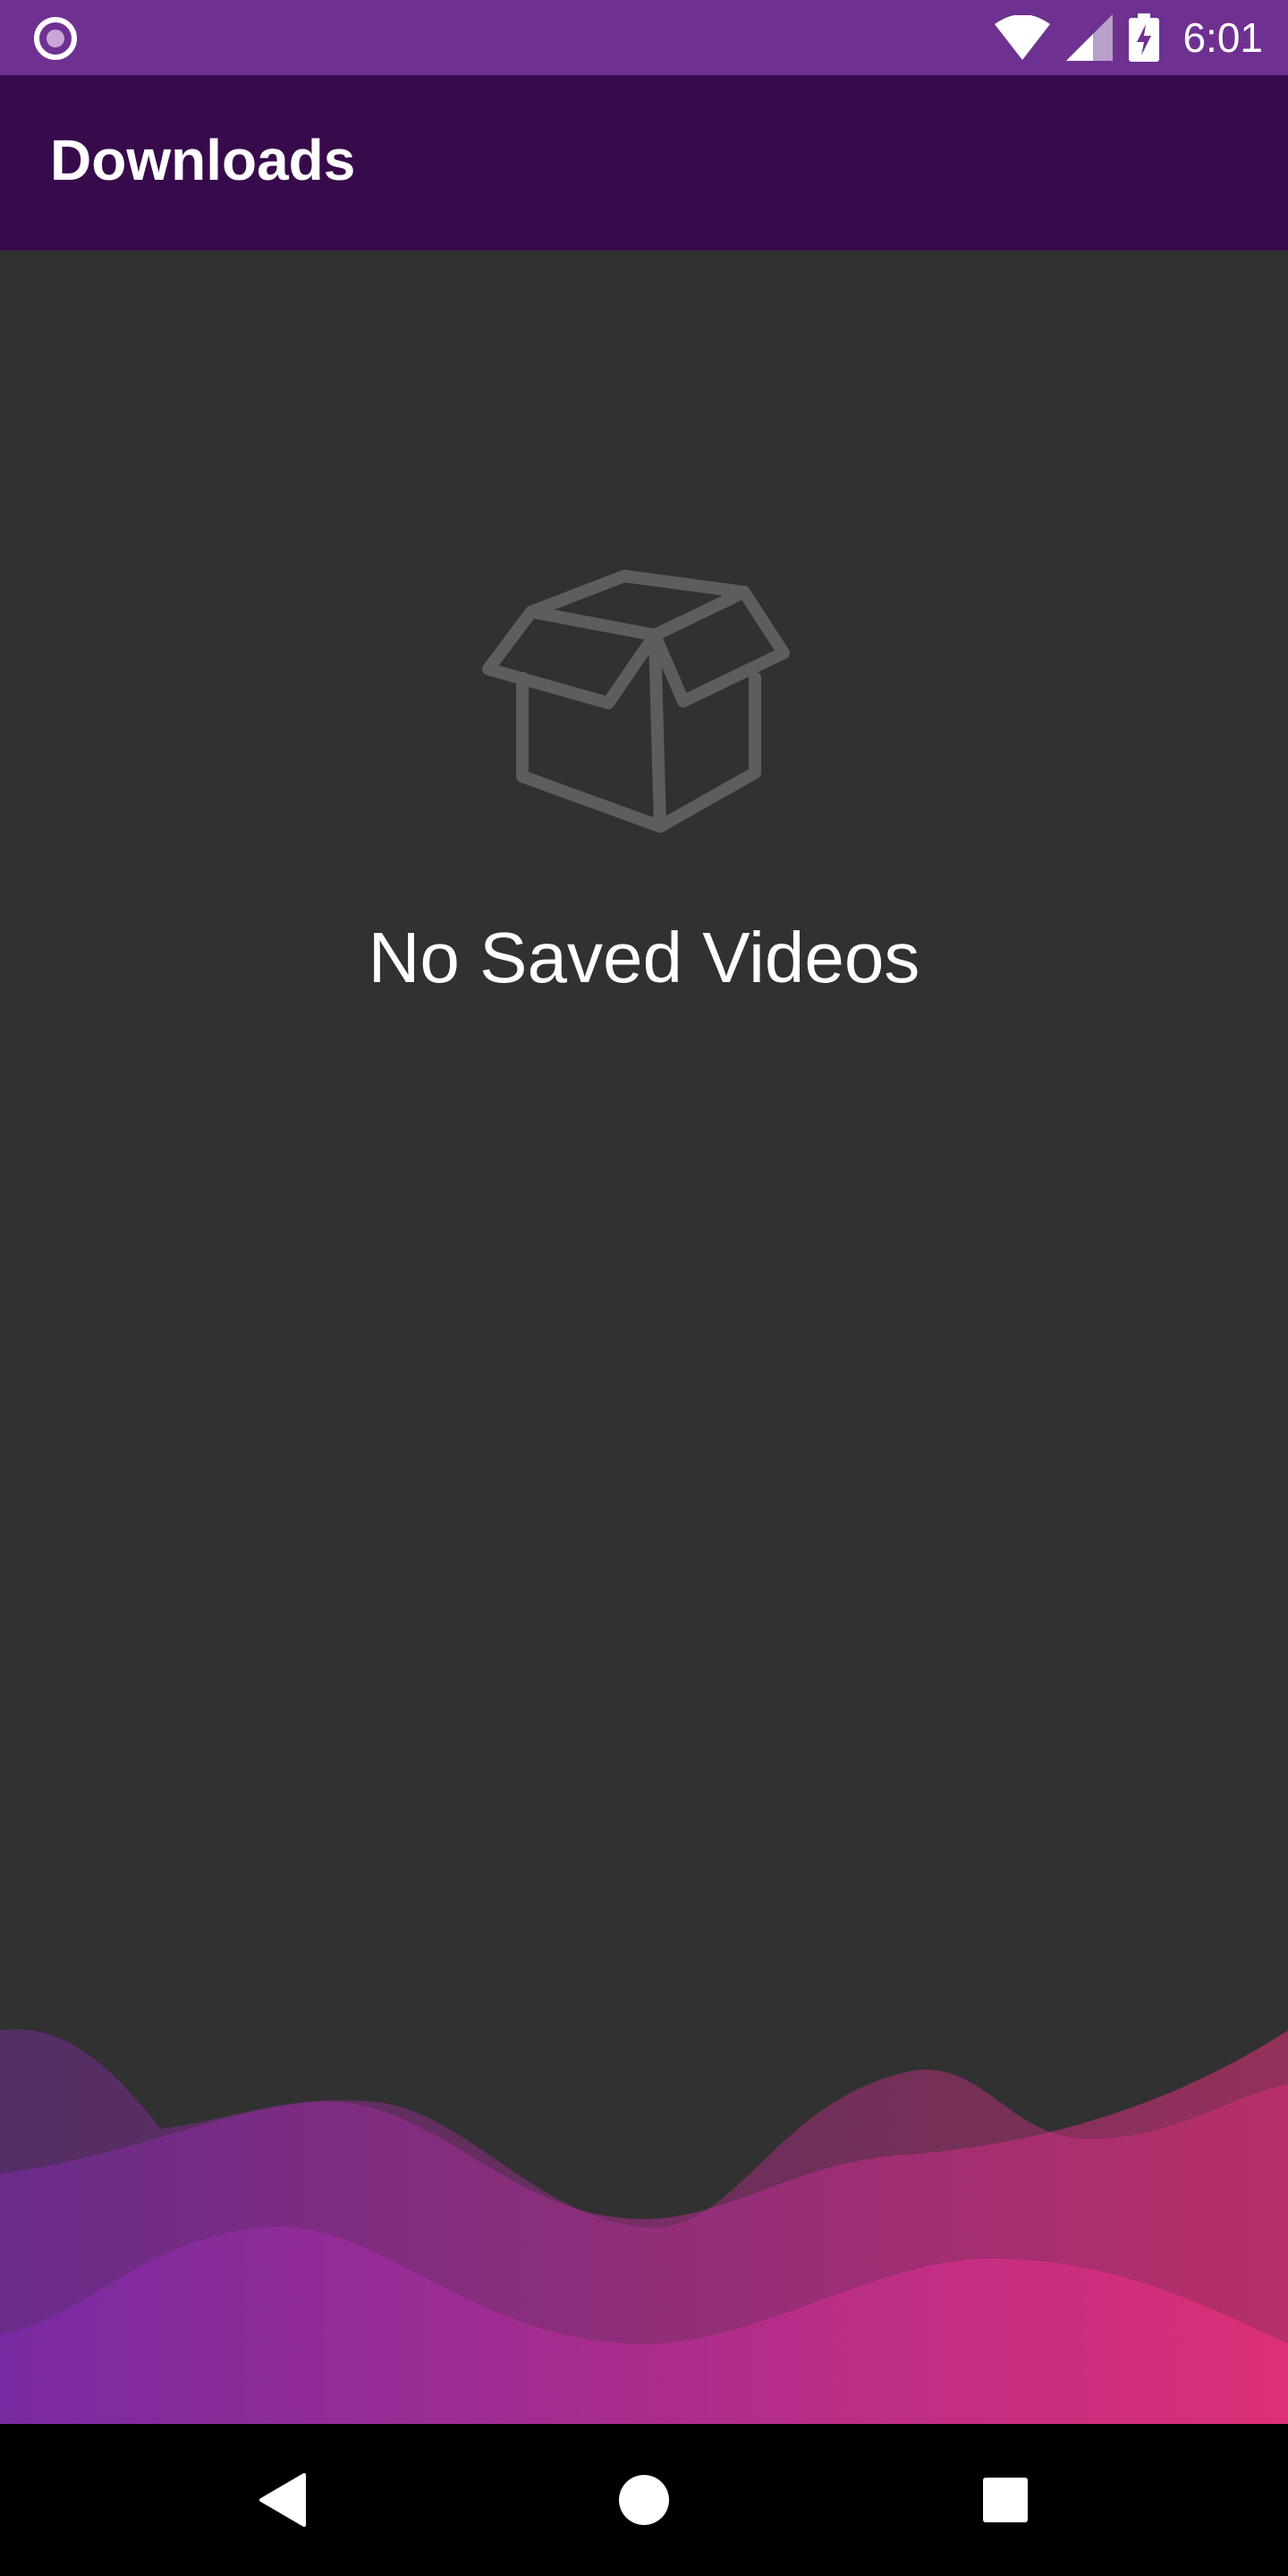 The height and width of the screenshot is (2576, 1288). I want to click on navigation-bar, so click(644, 2500).